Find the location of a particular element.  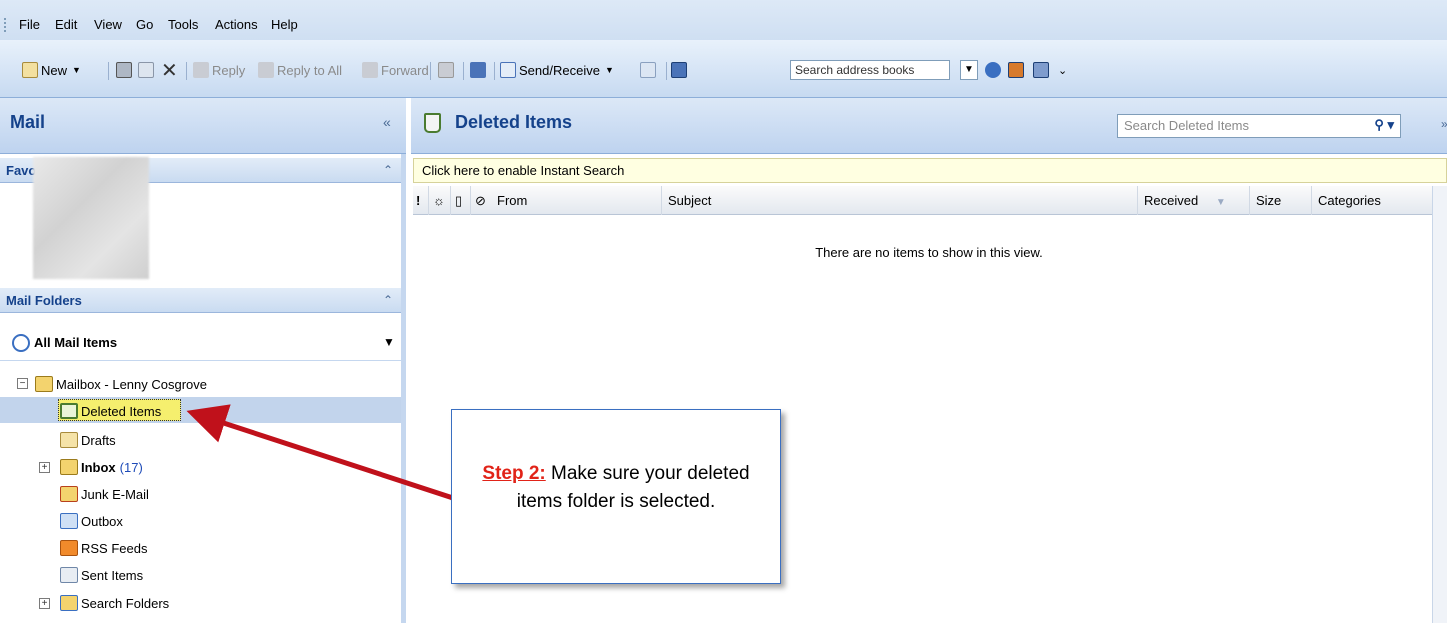

view-button is located at coordinates (447, 70).